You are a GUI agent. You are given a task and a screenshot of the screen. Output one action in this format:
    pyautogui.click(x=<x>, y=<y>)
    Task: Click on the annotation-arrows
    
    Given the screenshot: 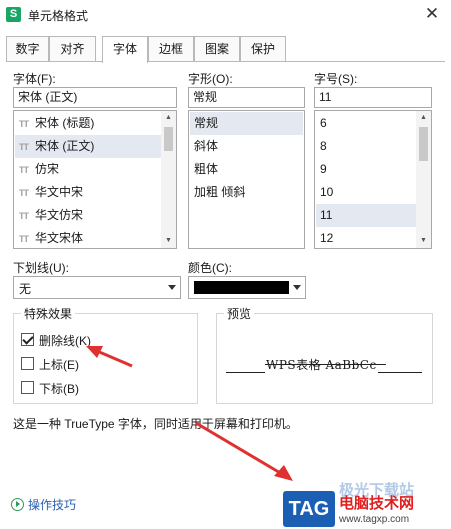 What is the action you would take?
    pyautogui.click(x=189, y=413)
    